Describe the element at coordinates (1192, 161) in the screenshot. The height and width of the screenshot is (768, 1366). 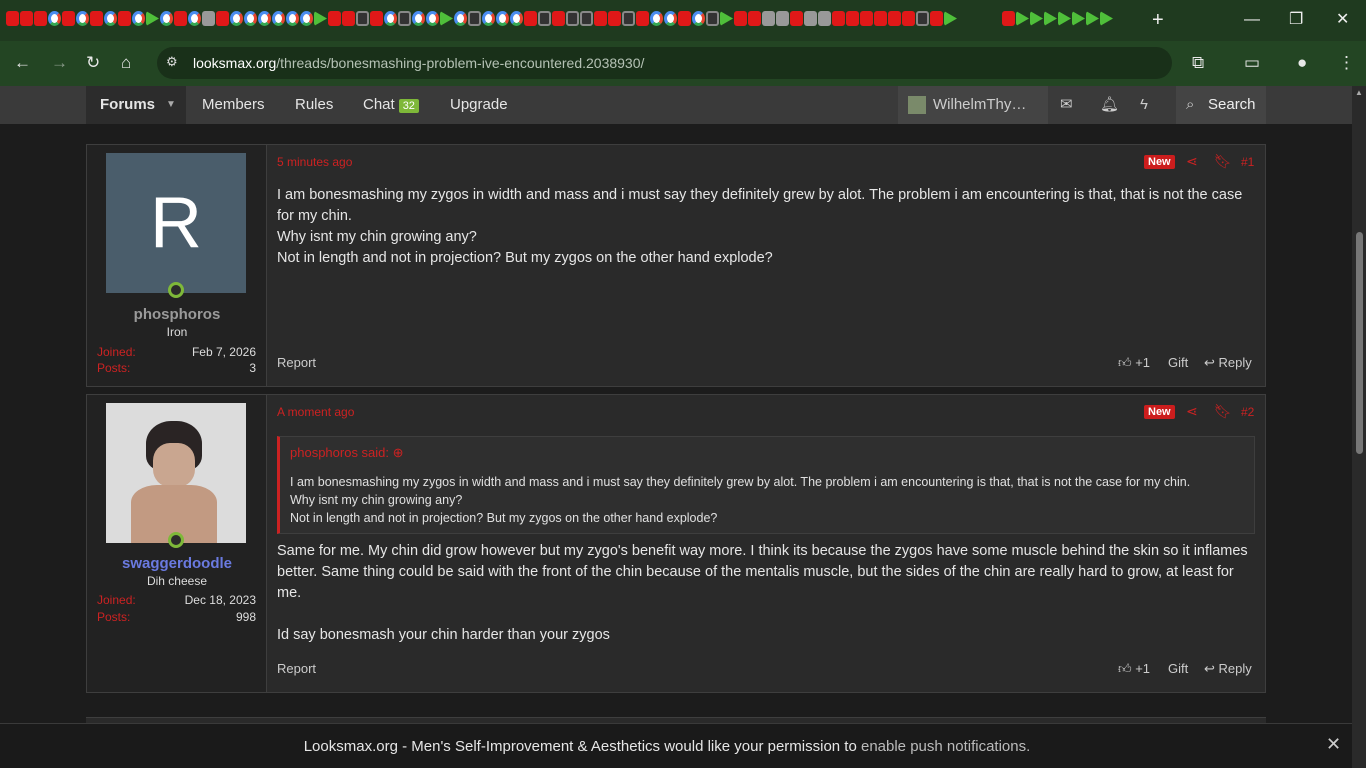
I see `share-icon: ⋖` at that location.